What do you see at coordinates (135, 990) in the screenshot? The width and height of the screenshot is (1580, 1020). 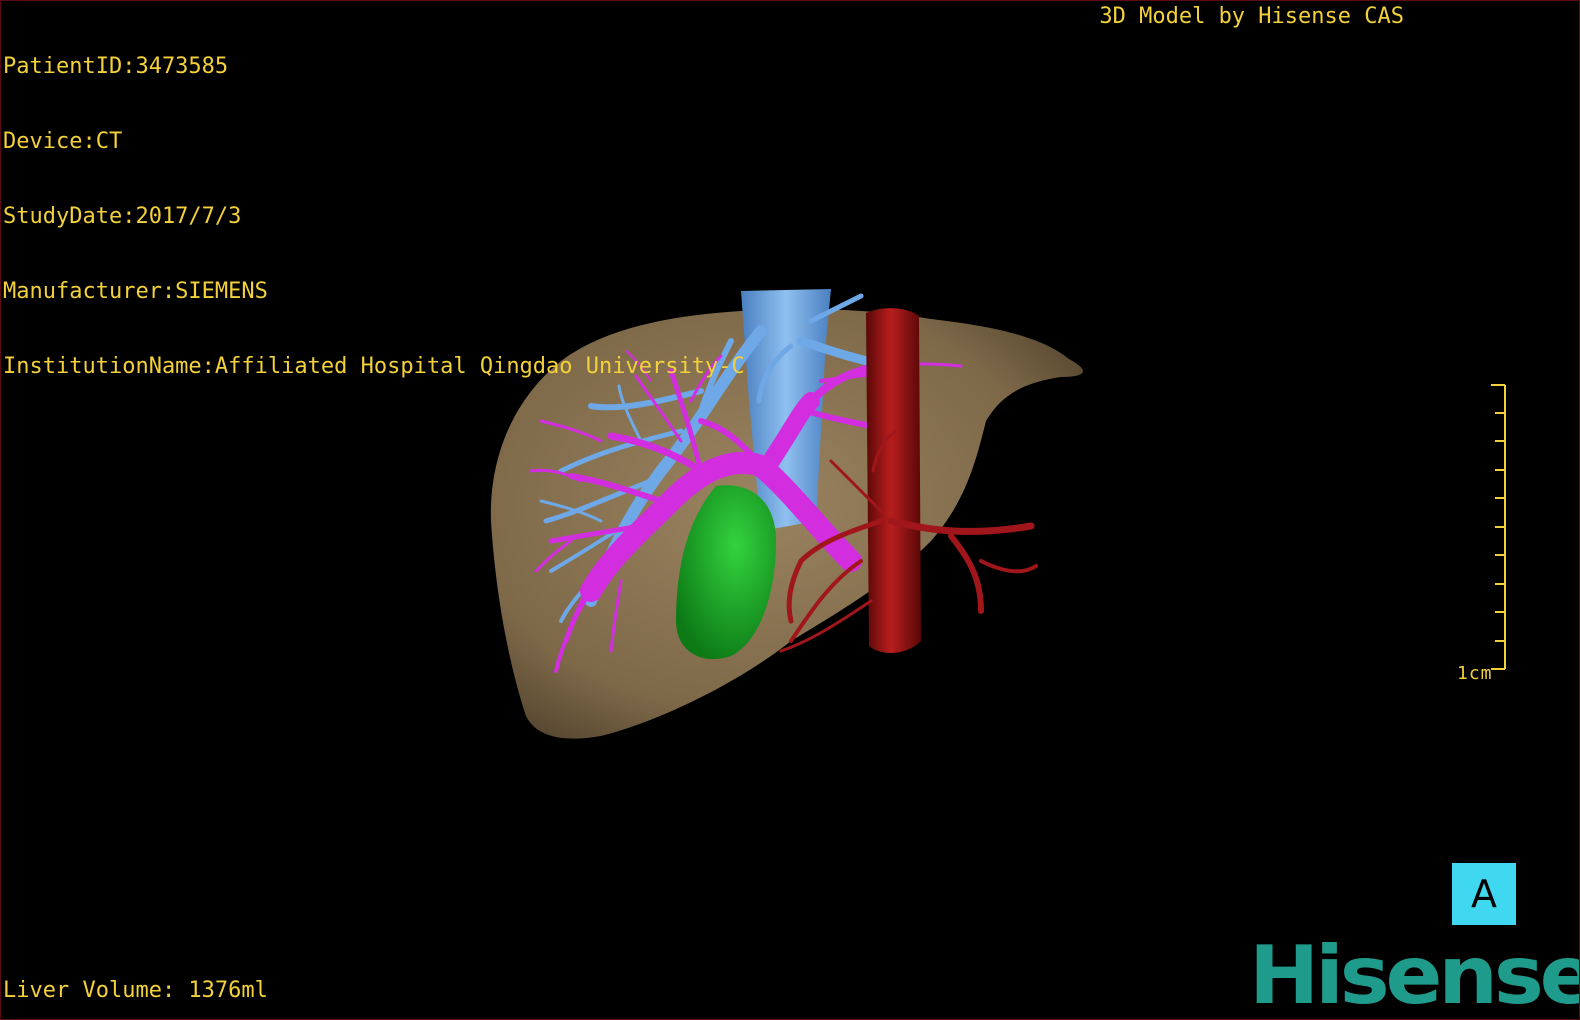 I see `liver-volume-text: Liver Volume: 1376ml` at bounding box center [135, 990].